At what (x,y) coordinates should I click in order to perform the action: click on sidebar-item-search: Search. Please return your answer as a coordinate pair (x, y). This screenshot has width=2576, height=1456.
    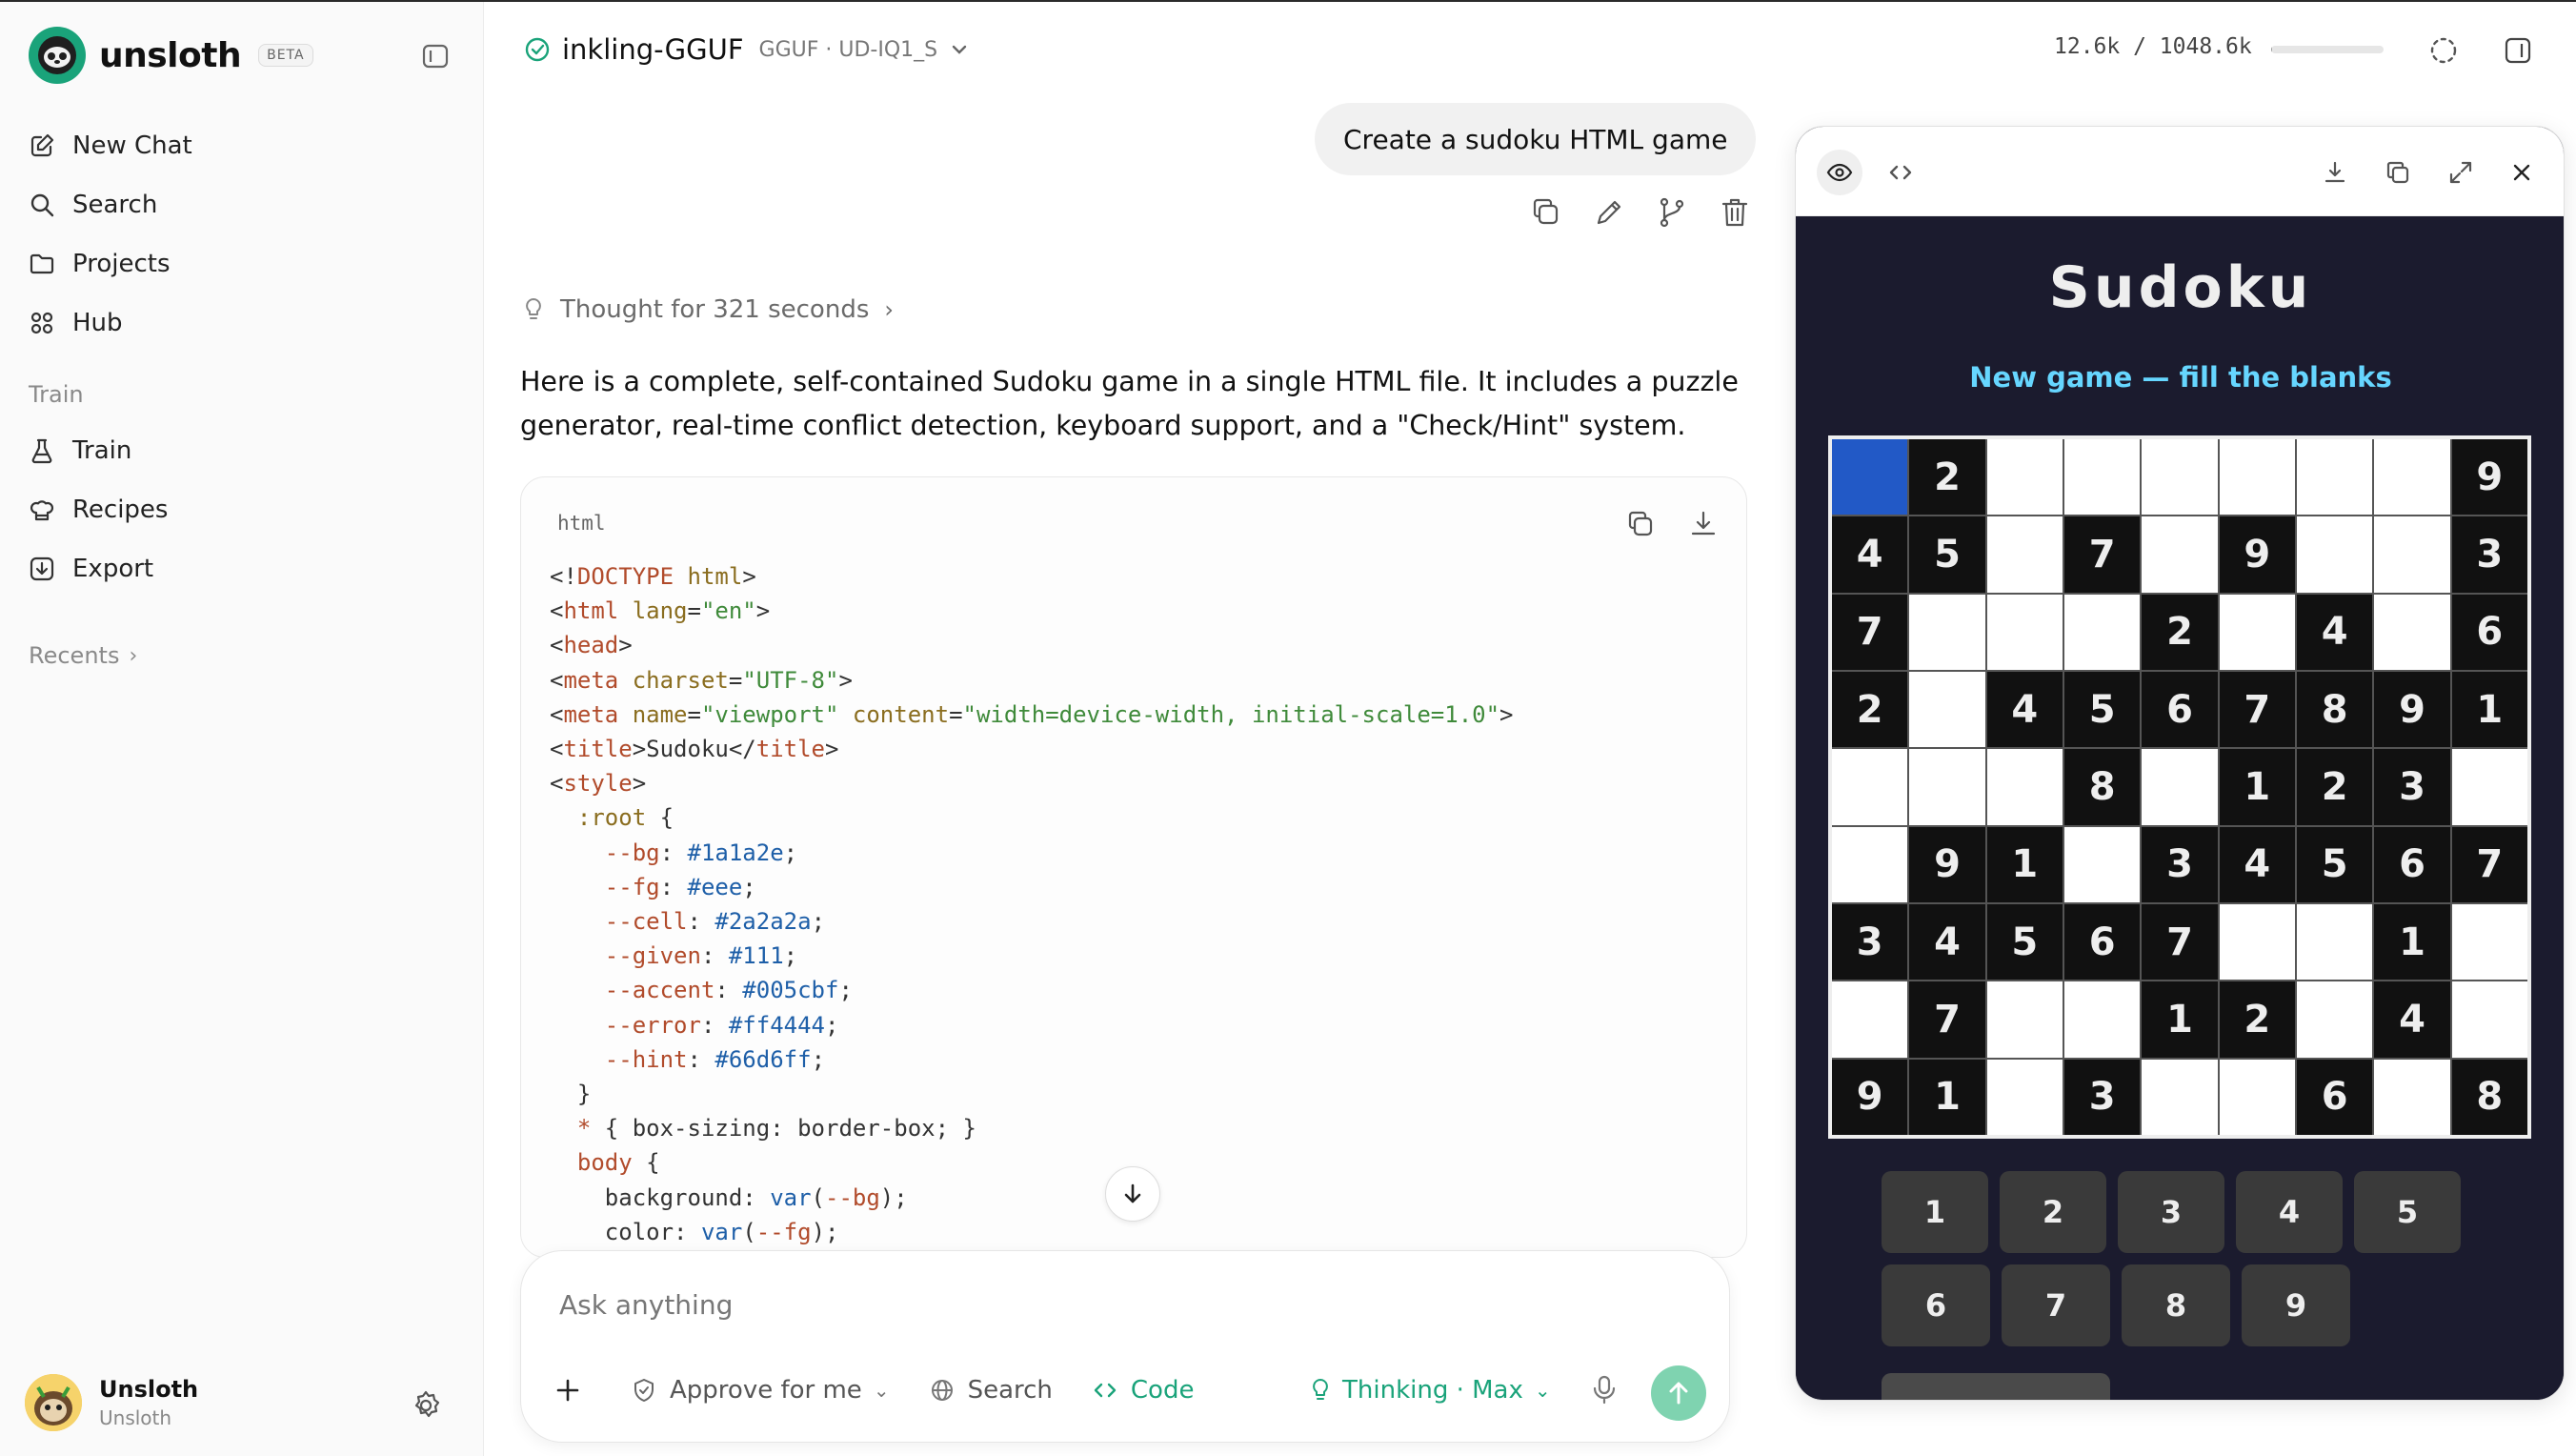
    Looking at the image, I should click on (243, 204).